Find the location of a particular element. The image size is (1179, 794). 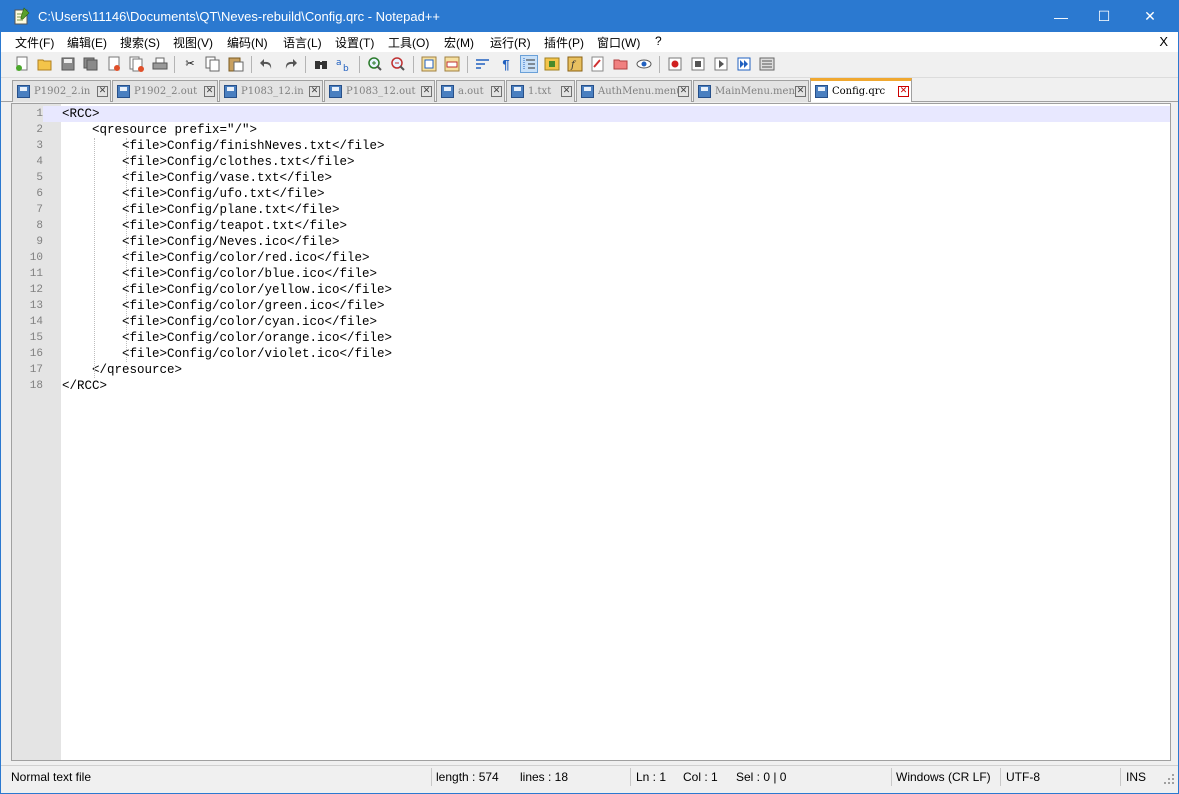

menu-settings: 设置(T) is located at coordinates (354, 42).